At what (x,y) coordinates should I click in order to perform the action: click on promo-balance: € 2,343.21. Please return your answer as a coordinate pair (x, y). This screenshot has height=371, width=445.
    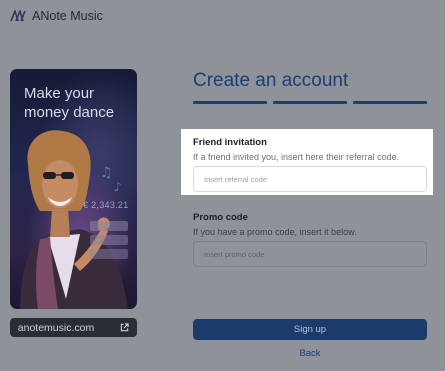
    Looking at the image, I should click on (106, 205).